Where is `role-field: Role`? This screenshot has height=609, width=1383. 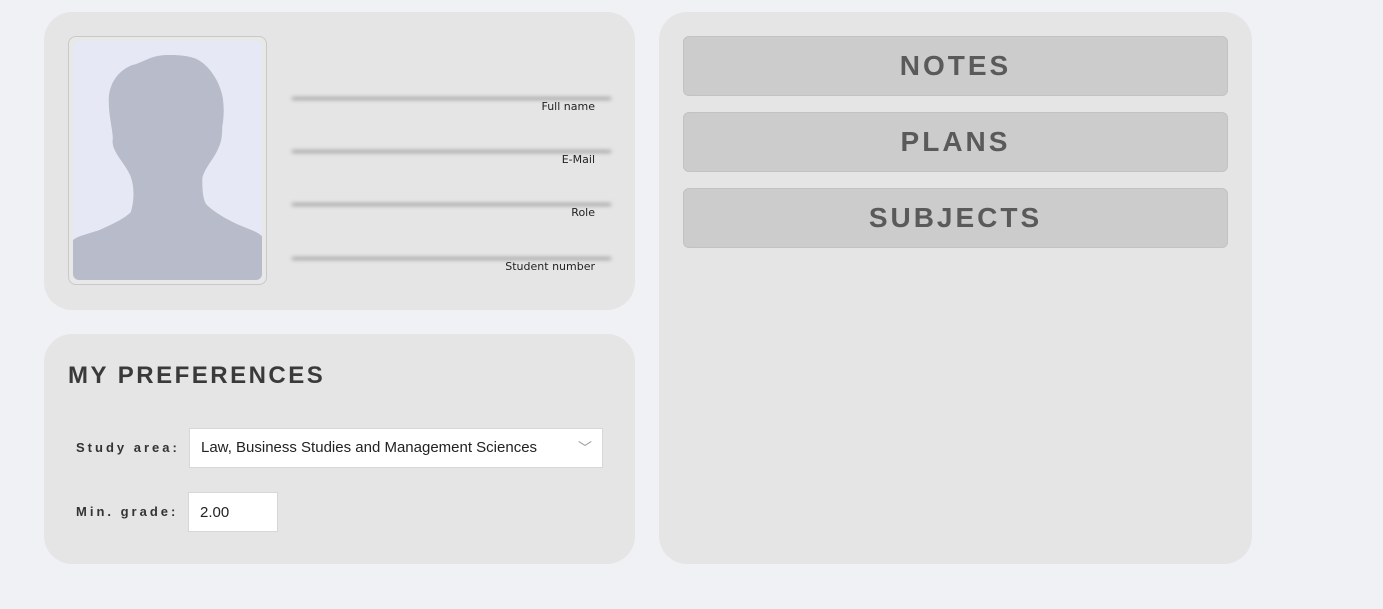 role-field: Role is located at coordinates (451, 199).